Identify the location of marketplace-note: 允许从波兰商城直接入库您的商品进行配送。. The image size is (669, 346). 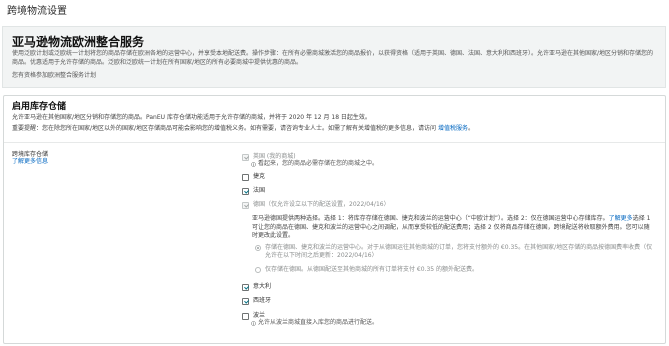
(314, 323).